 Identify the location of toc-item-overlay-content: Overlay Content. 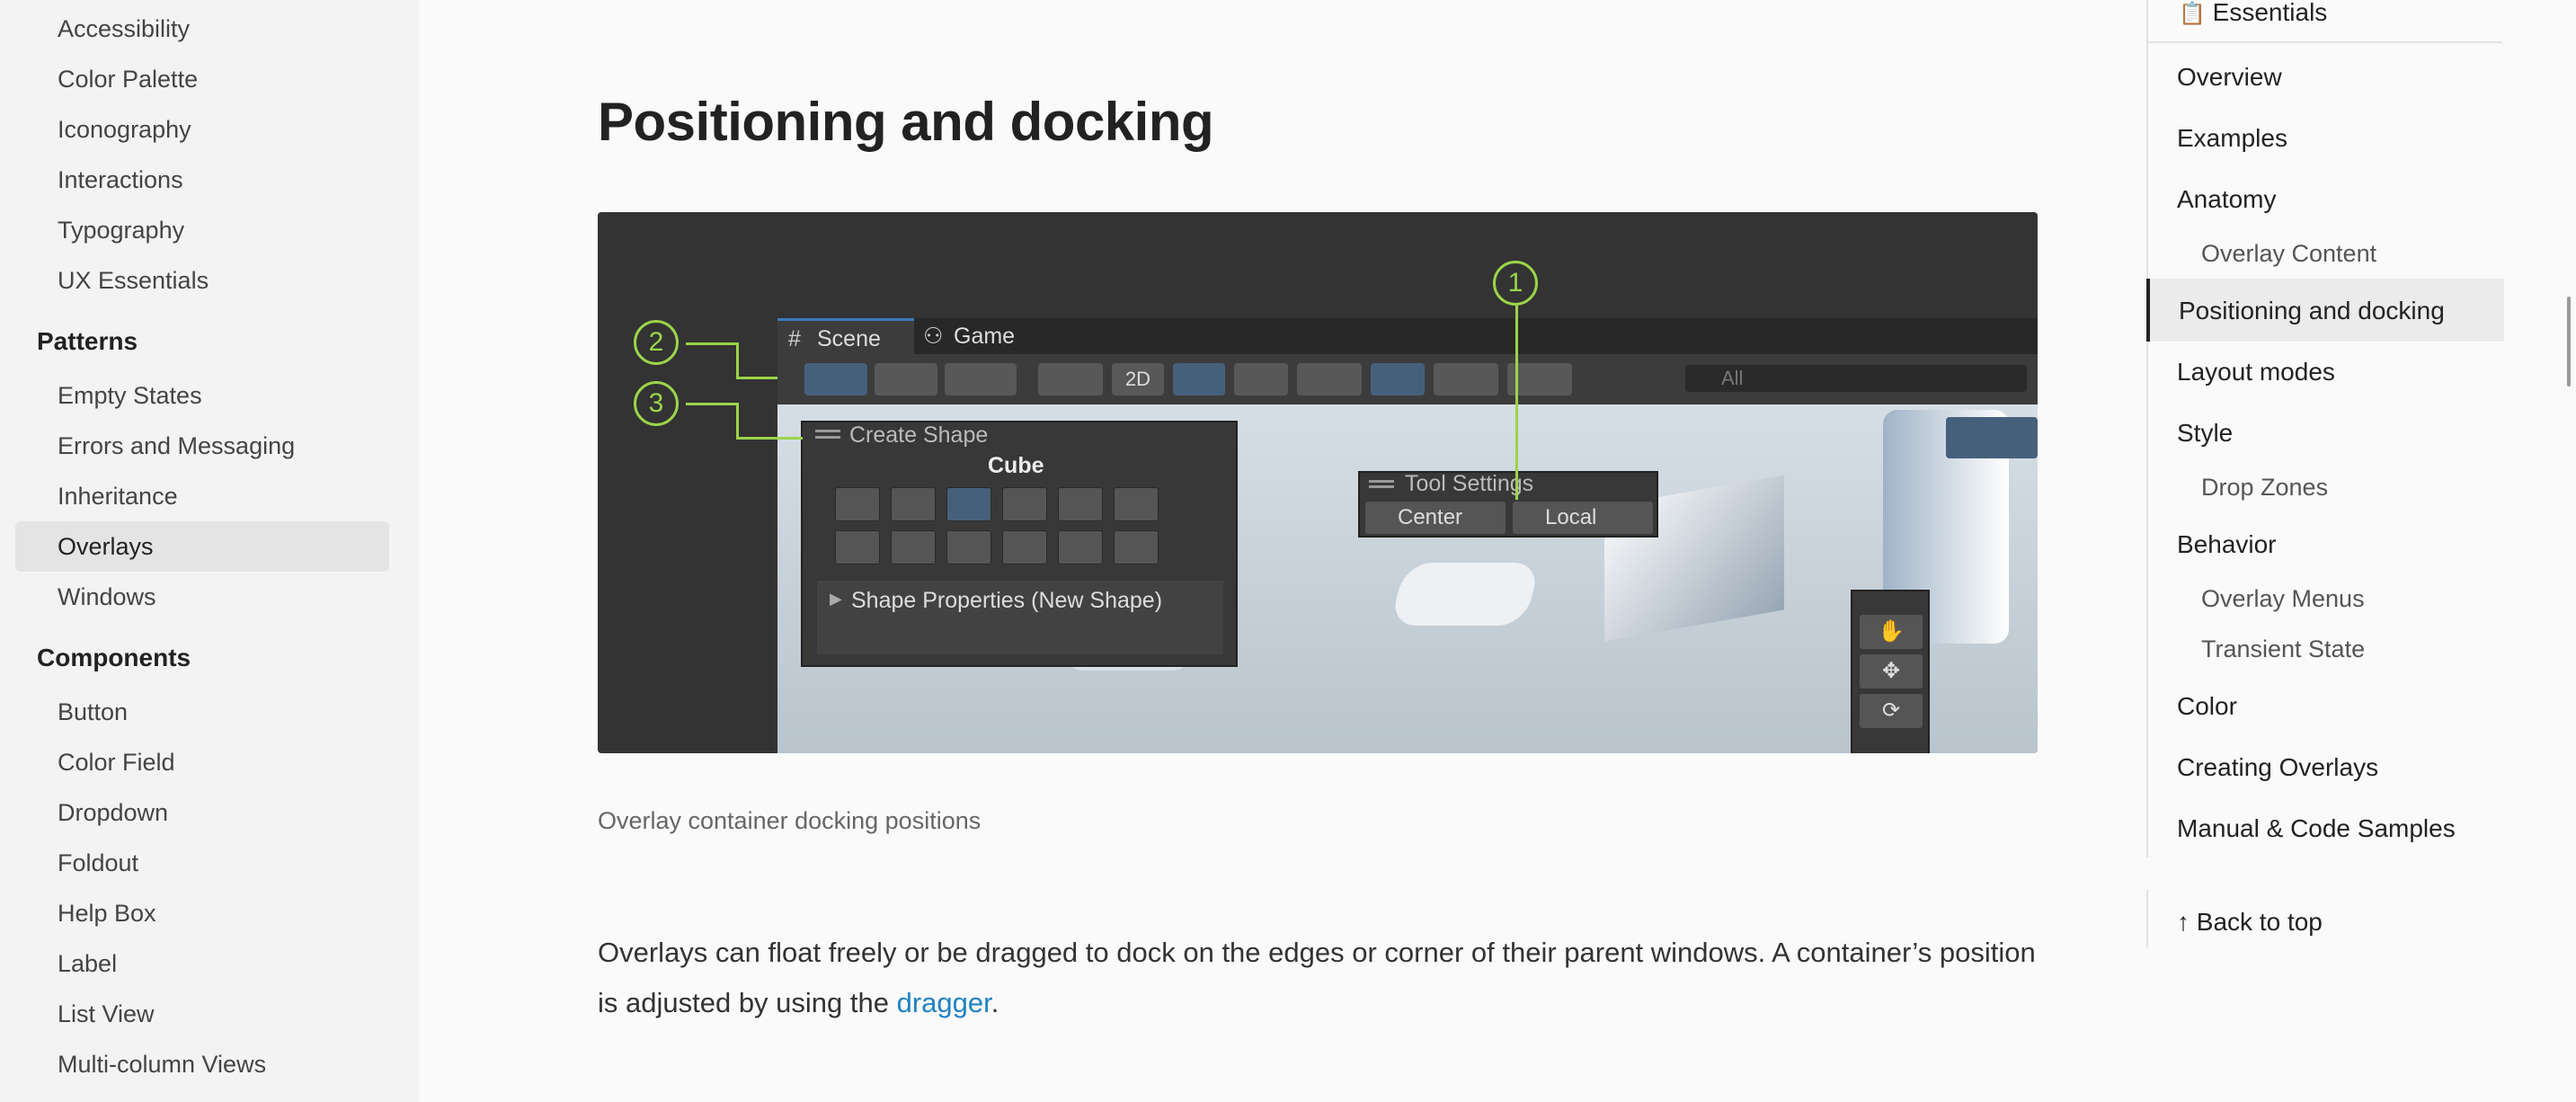
(2288, 253).